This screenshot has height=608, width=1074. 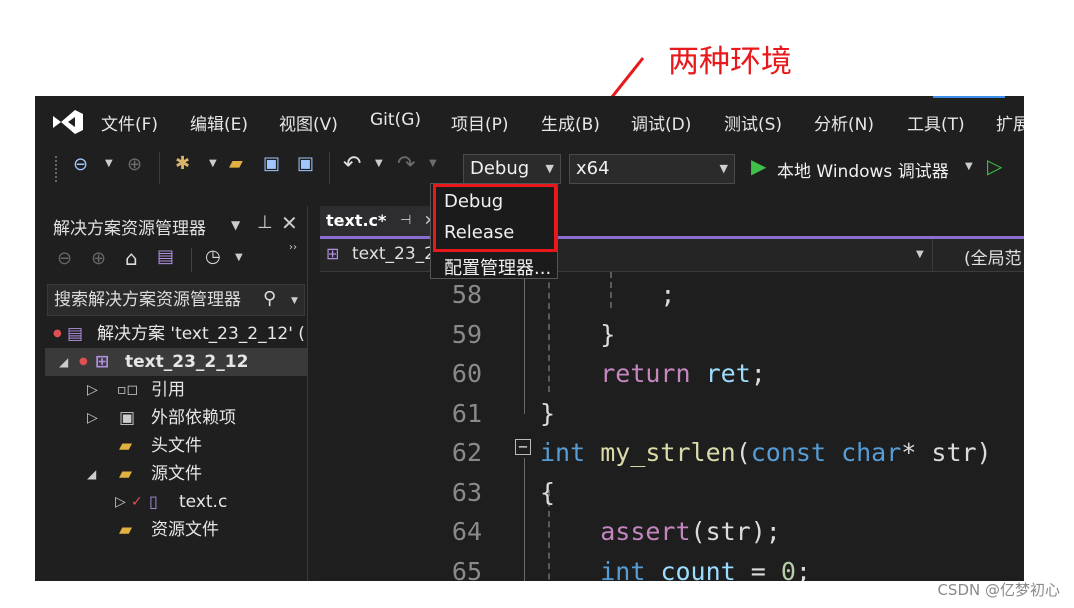 What do you see at coordinates (379, 163) in the screenshot?
I see `undo-dropdown-icon: ▼` at bounding box center [379, 163].